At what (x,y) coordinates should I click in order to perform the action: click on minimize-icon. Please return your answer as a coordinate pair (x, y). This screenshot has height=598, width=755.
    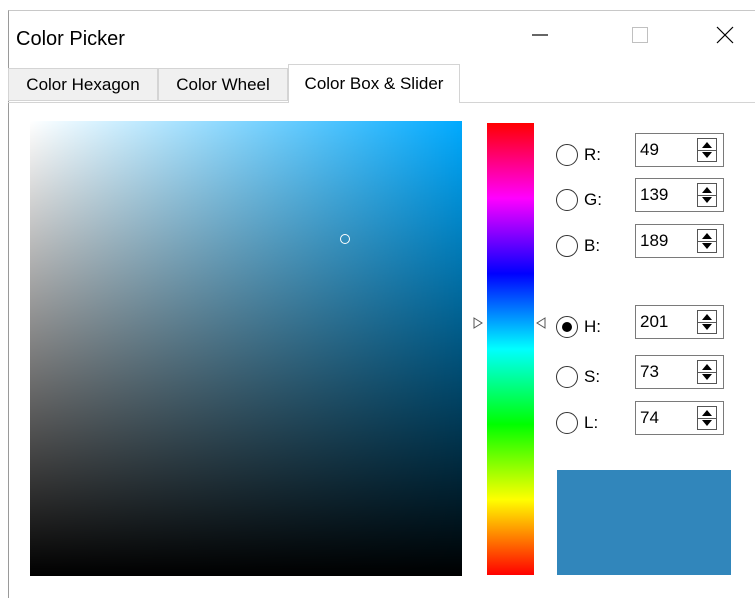
    Looking at the image, I should click on (540, 35).